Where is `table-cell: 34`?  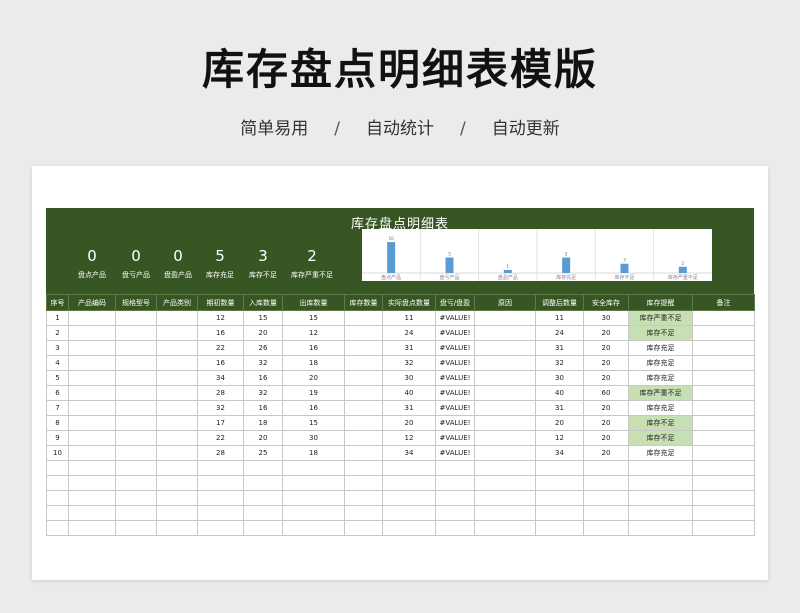
table-cell: 34 is located at coordinates (559, 453).